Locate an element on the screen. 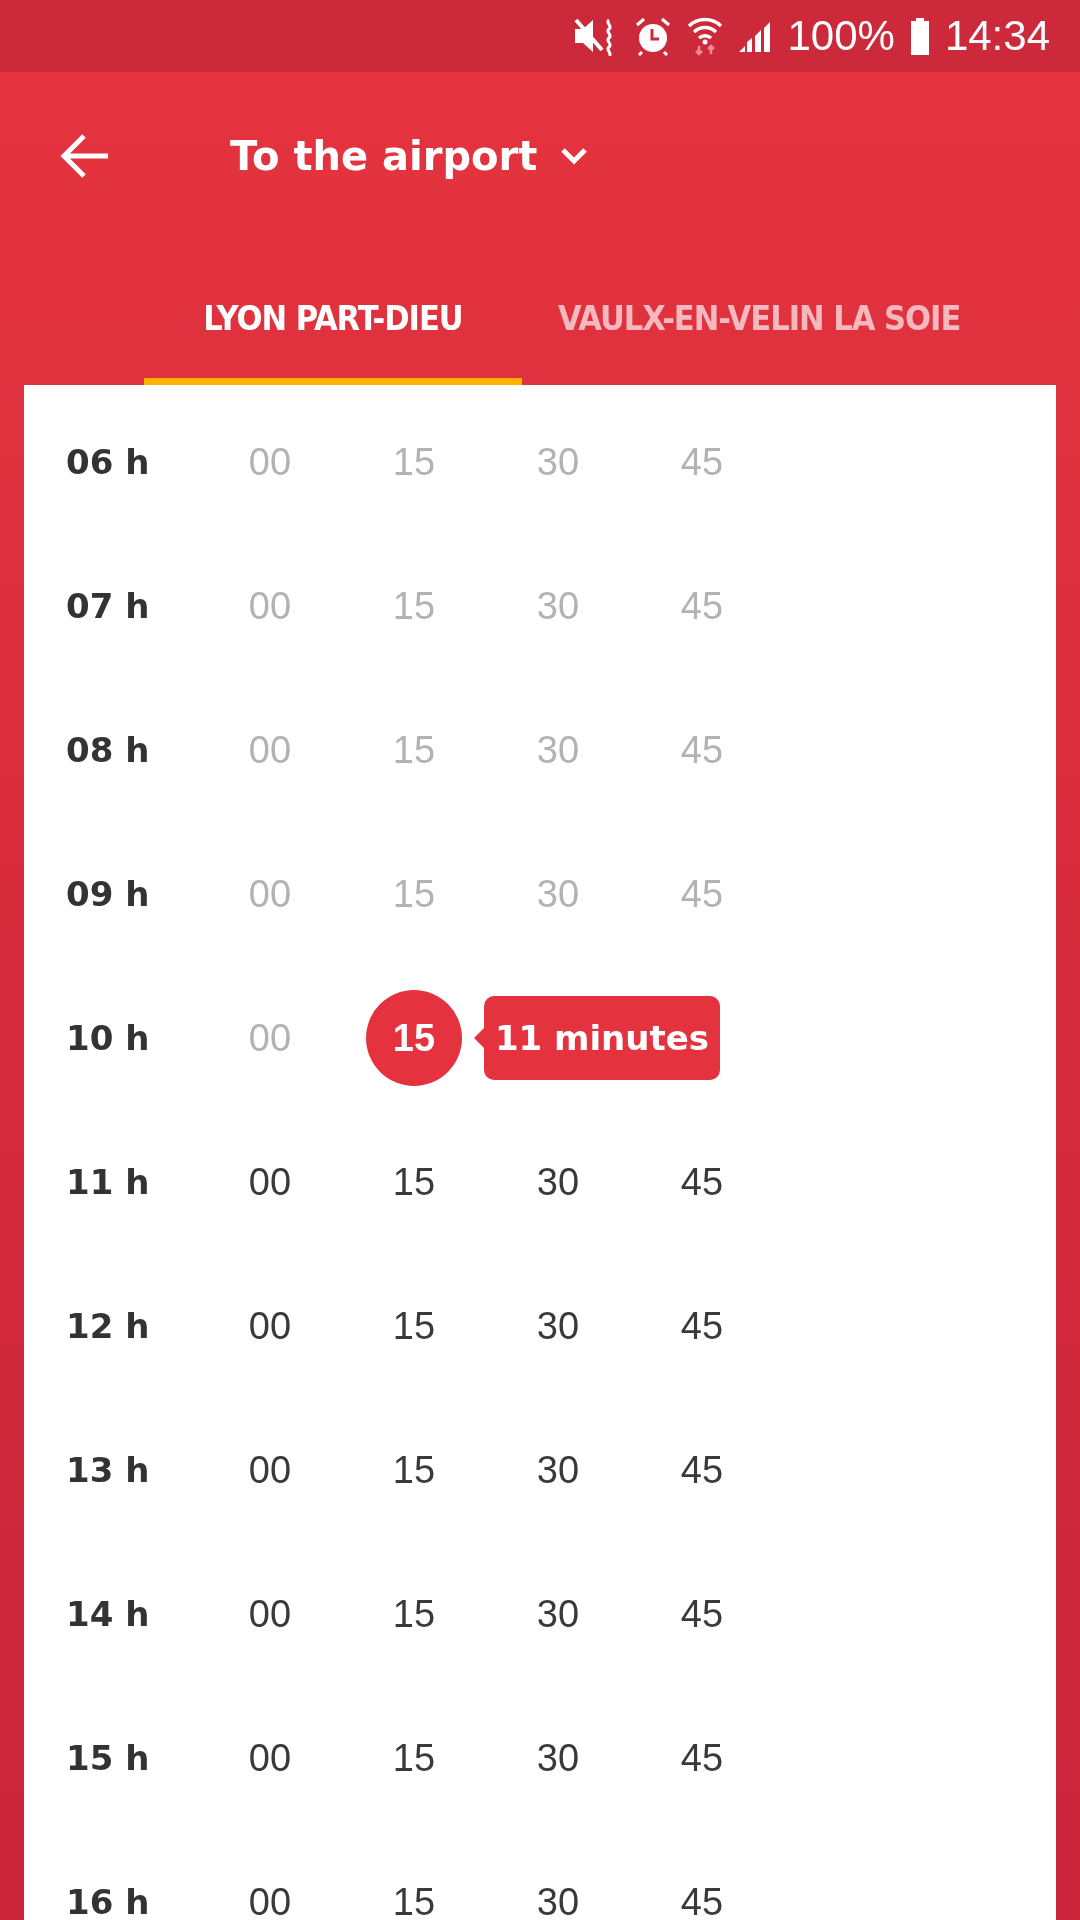  caret-icon is located at coordinates (574, 156).